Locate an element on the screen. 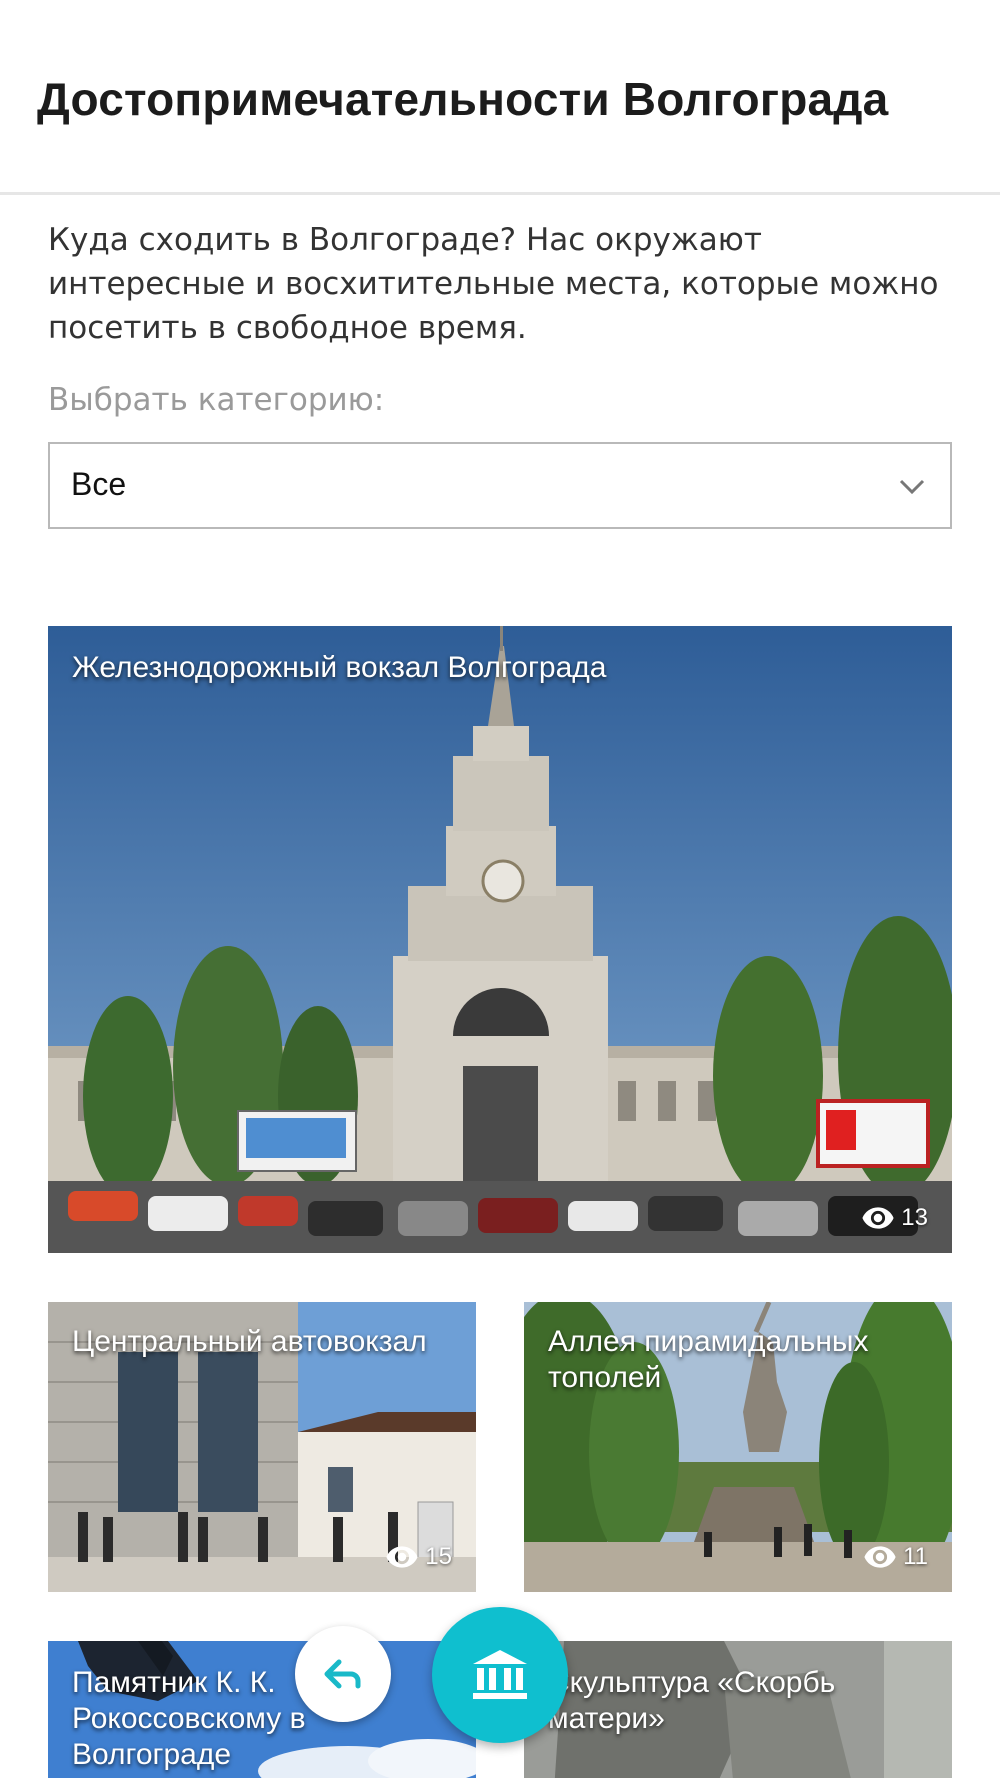 The height and width of the screenshot is (1778, 1000). card-title: Центральный автовокзал is located at coordinates (249, 1341).